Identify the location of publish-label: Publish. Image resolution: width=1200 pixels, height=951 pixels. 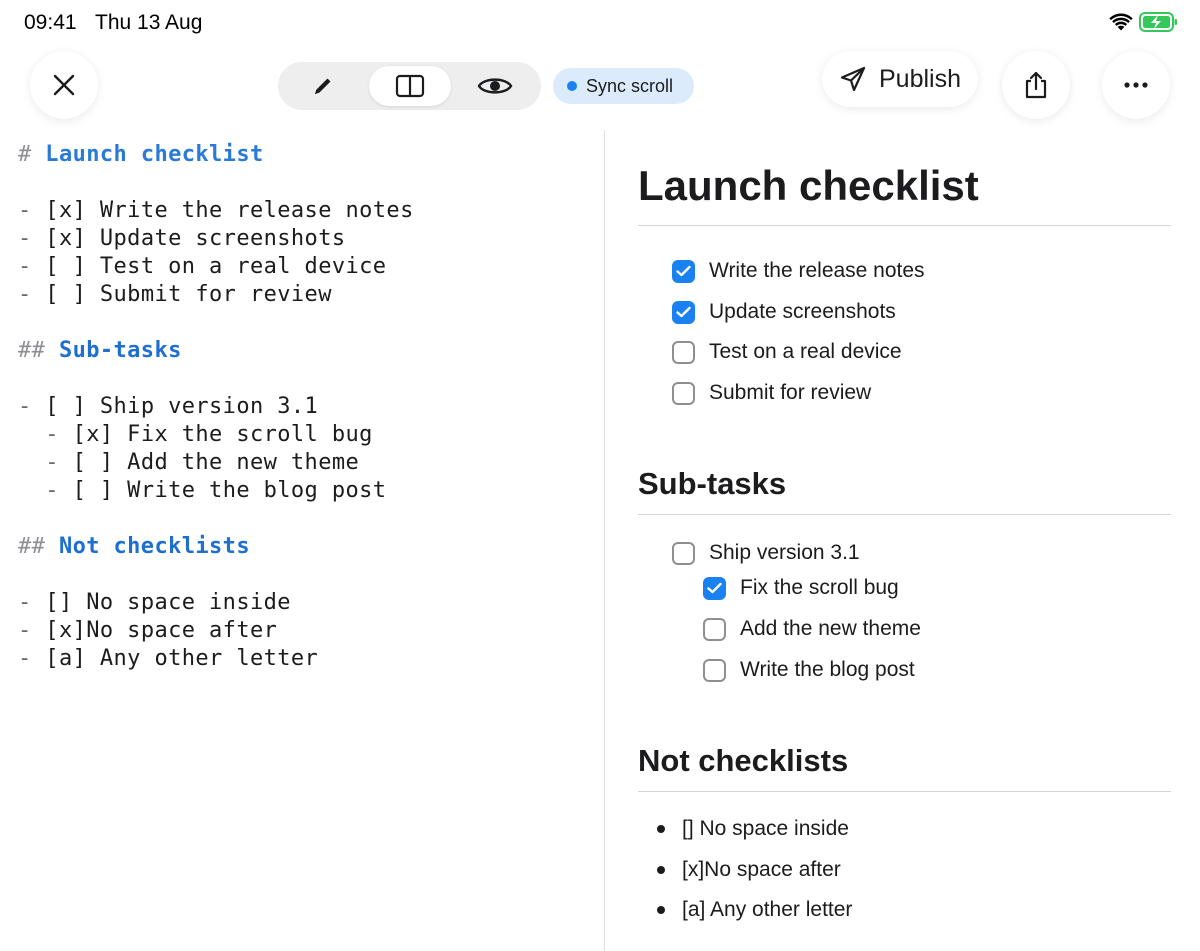
(920, 78).